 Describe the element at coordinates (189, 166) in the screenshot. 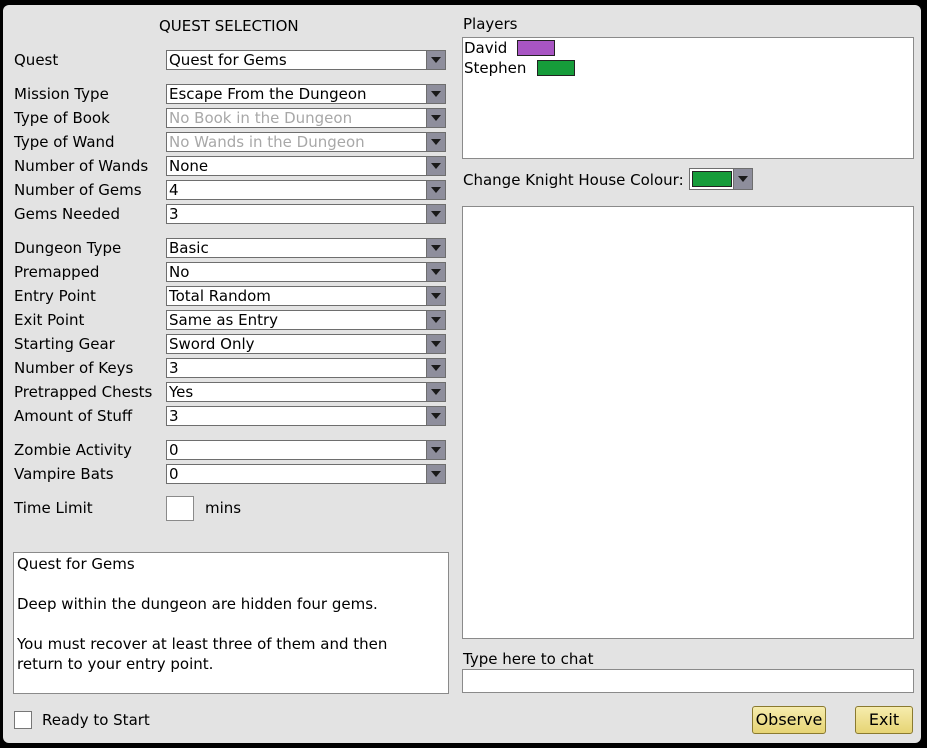

I see `field-value: None` at that location.